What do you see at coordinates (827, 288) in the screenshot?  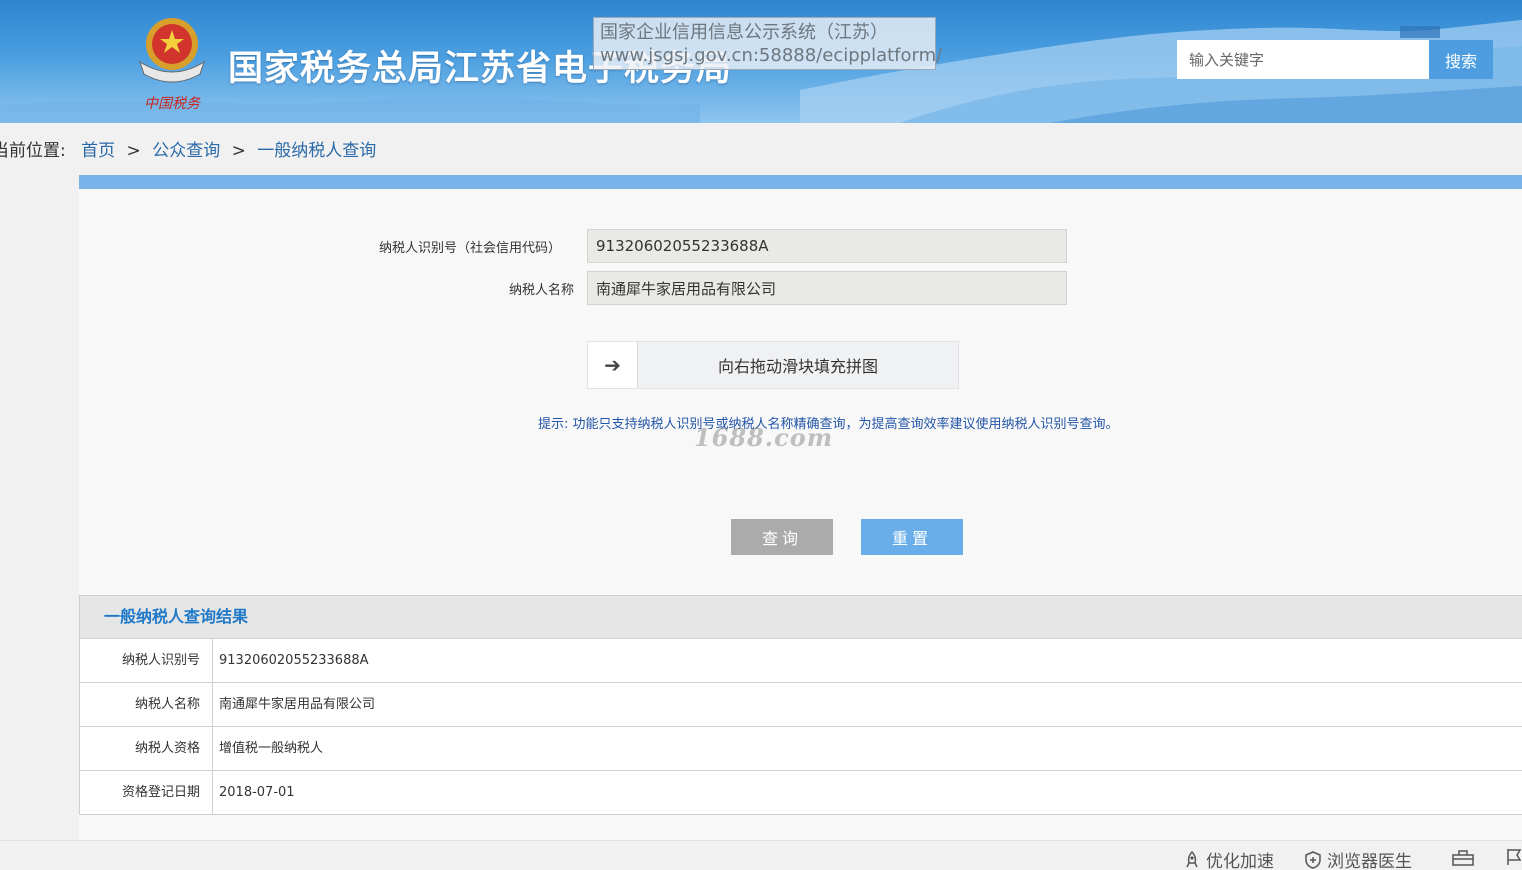 I see `taxpayer-name-field` at bounding box center [827, 288].